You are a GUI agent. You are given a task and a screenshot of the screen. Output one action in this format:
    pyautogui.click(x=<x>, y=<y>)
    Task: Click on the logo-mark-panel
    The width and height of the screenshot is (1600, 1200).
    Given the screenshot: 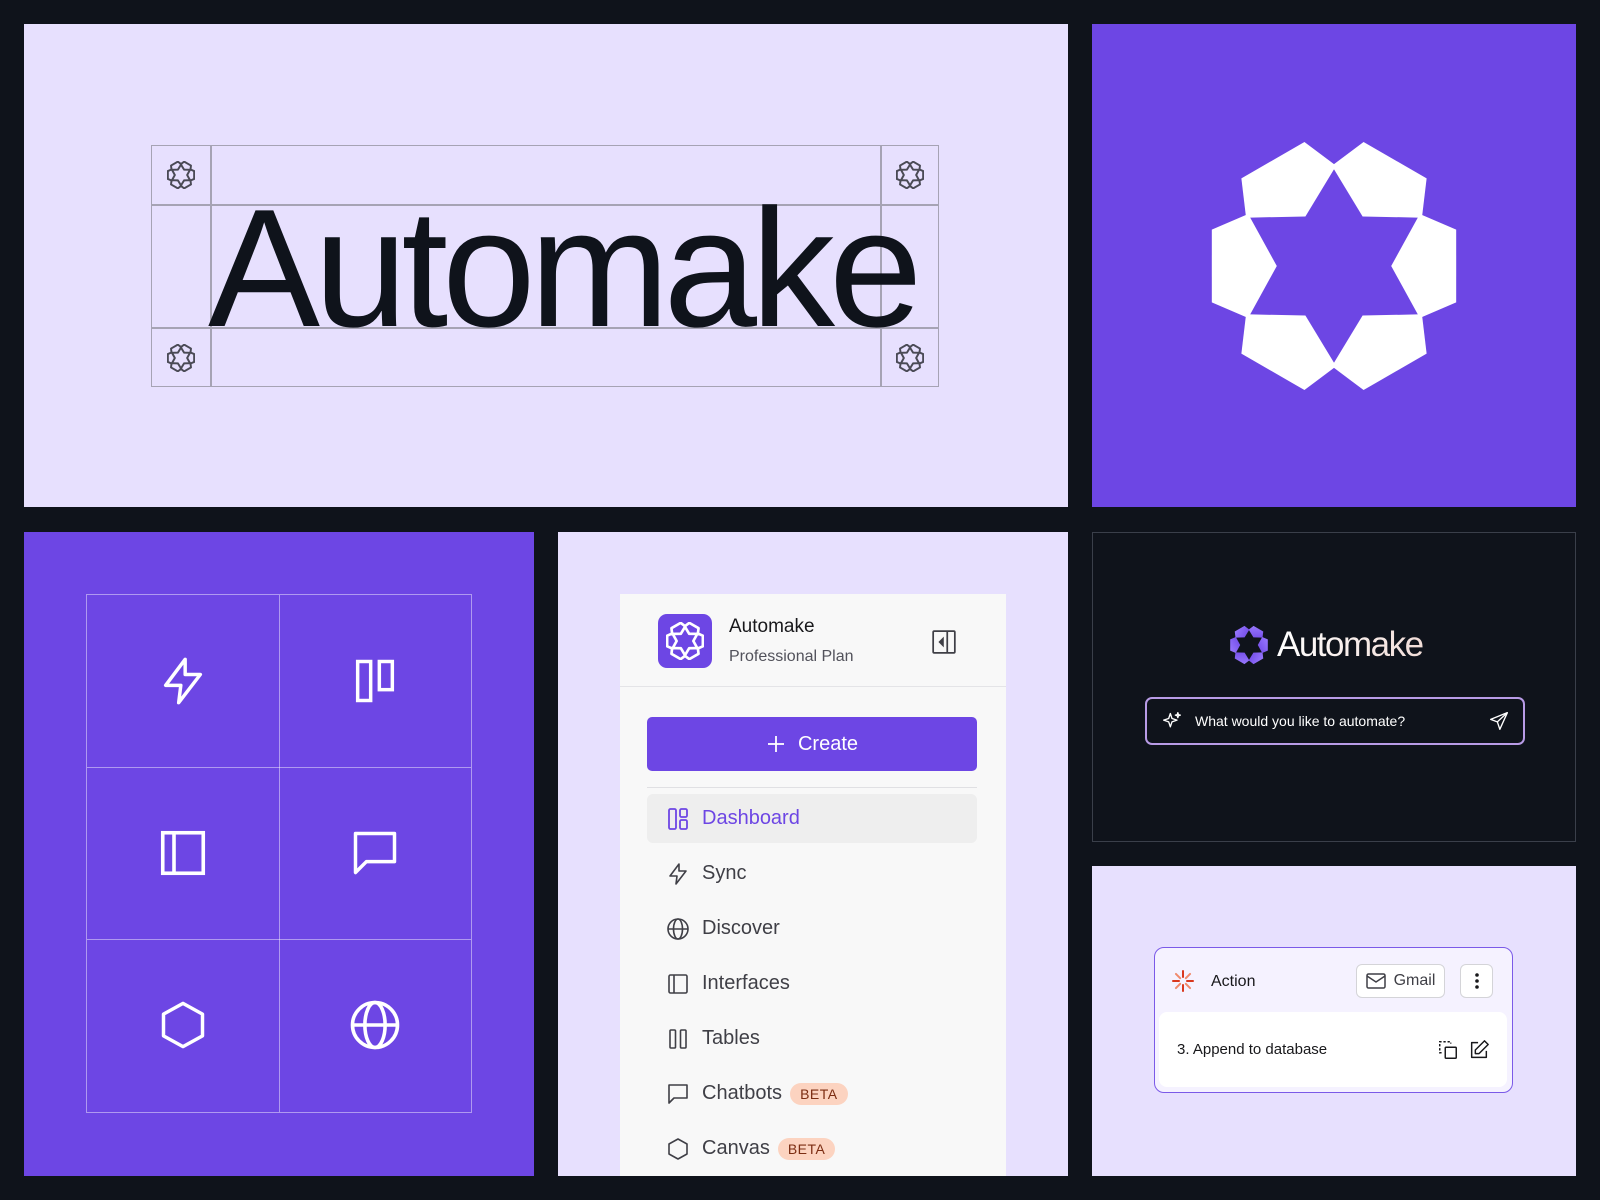 What is the action you would take?
    pyautogui.click(x=1334, y=265)
    